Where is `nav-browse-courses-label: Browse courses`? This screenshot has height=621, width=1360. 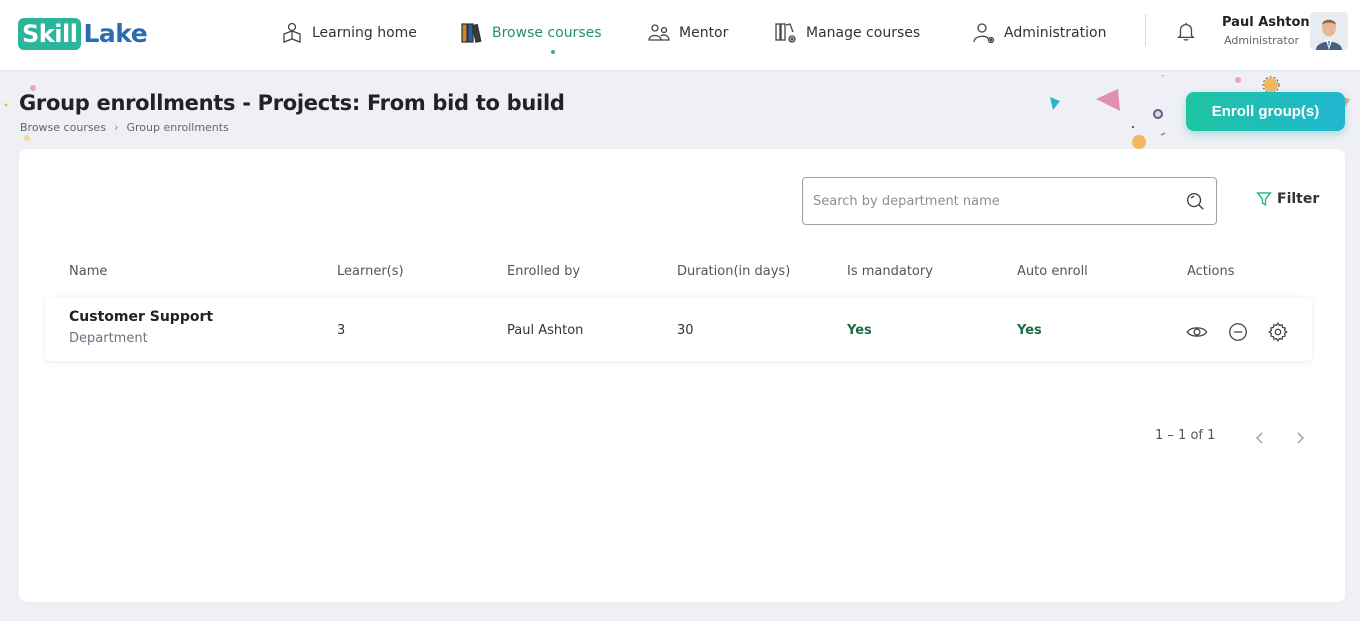
nav-browse-courses-label: Browse courses is located at coordinates (547, 33).